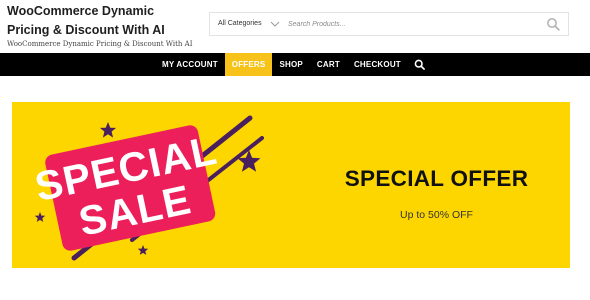  What do you see at coordinates (290, 64) in the screenshot?
I see `nav-item-shop: SHOP` at bounding box center [290, 64].